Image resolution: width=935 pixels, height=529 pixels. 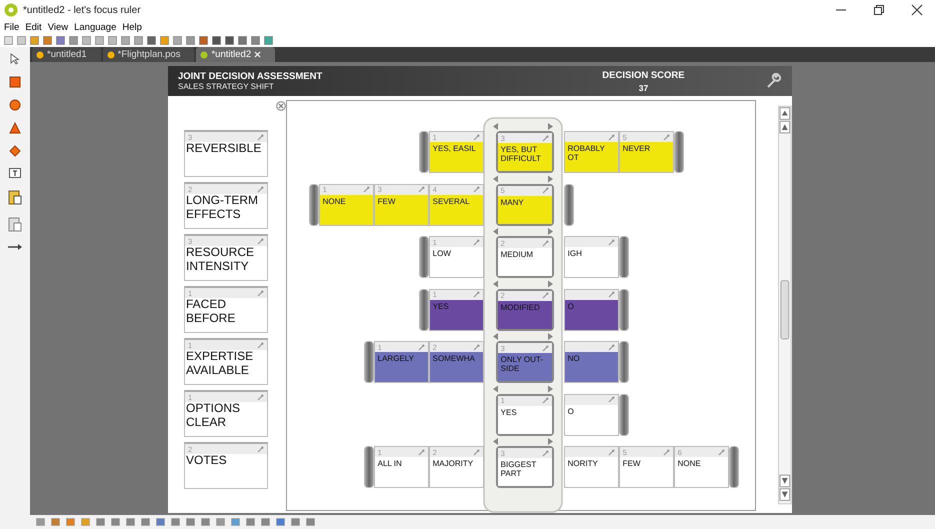 I want to click on square-icon, so click(x=15, y=82).